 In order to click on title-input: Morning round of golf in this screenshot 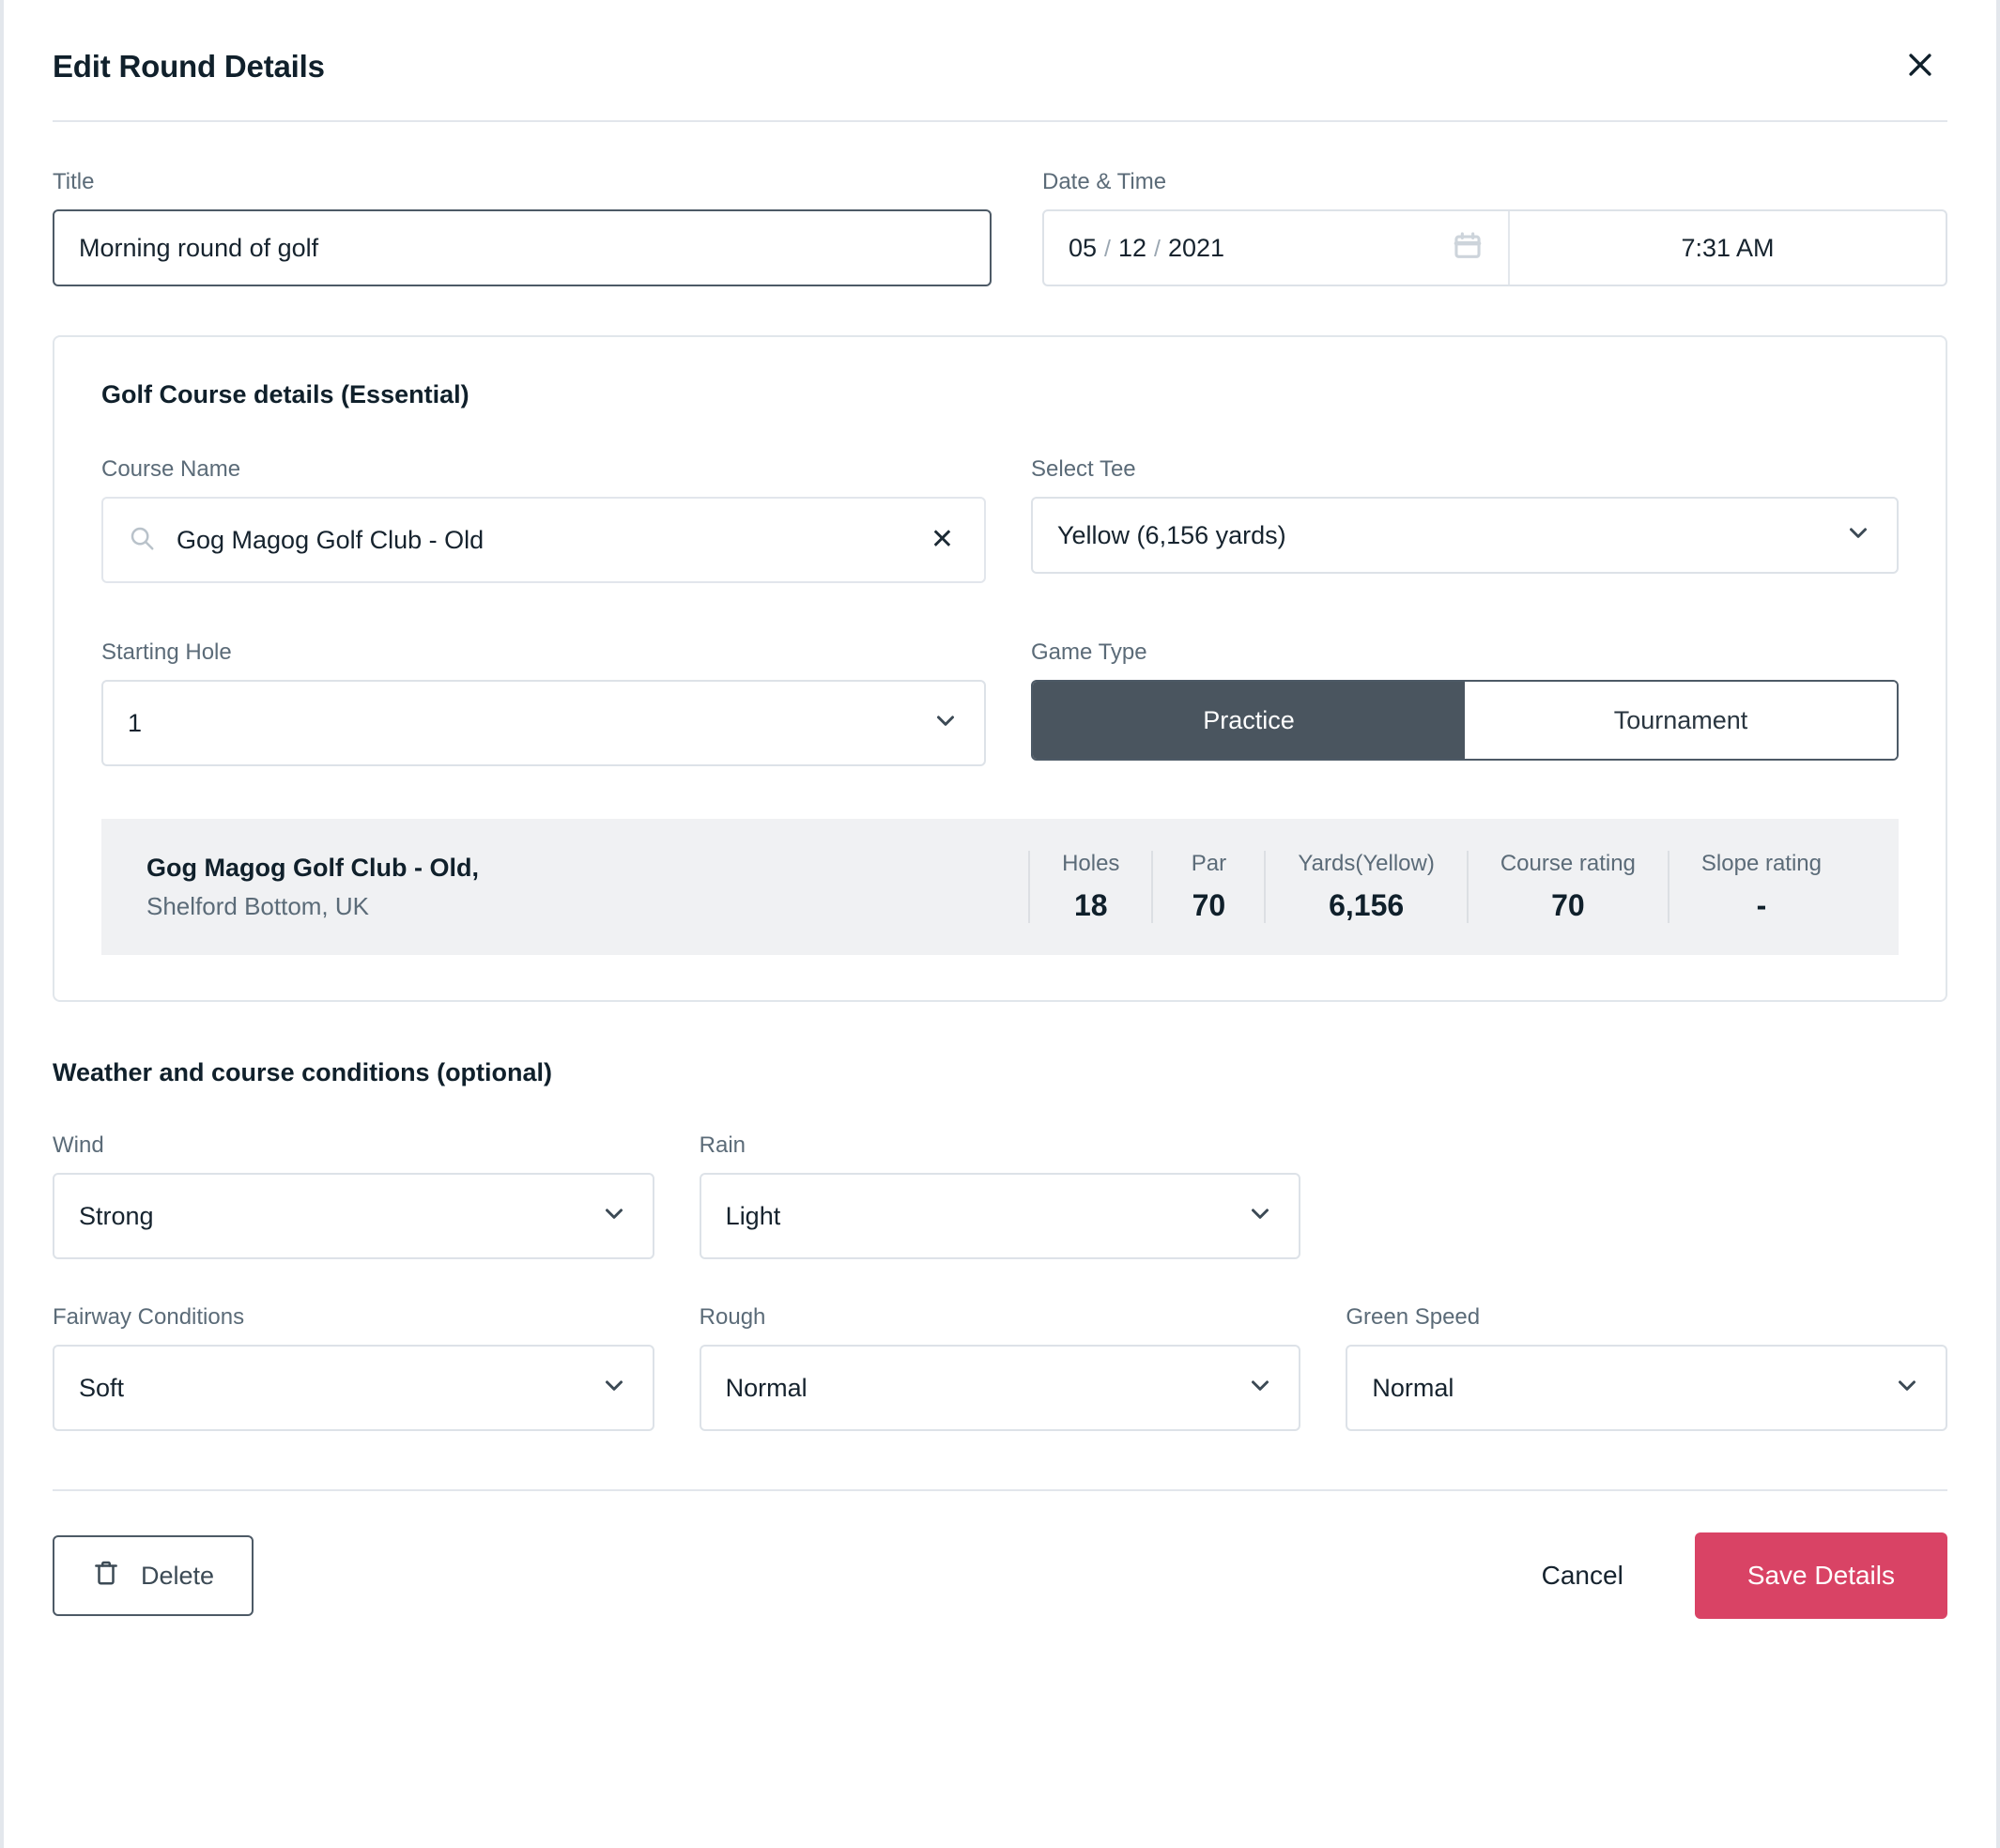, I will do `click(522, 247)`.